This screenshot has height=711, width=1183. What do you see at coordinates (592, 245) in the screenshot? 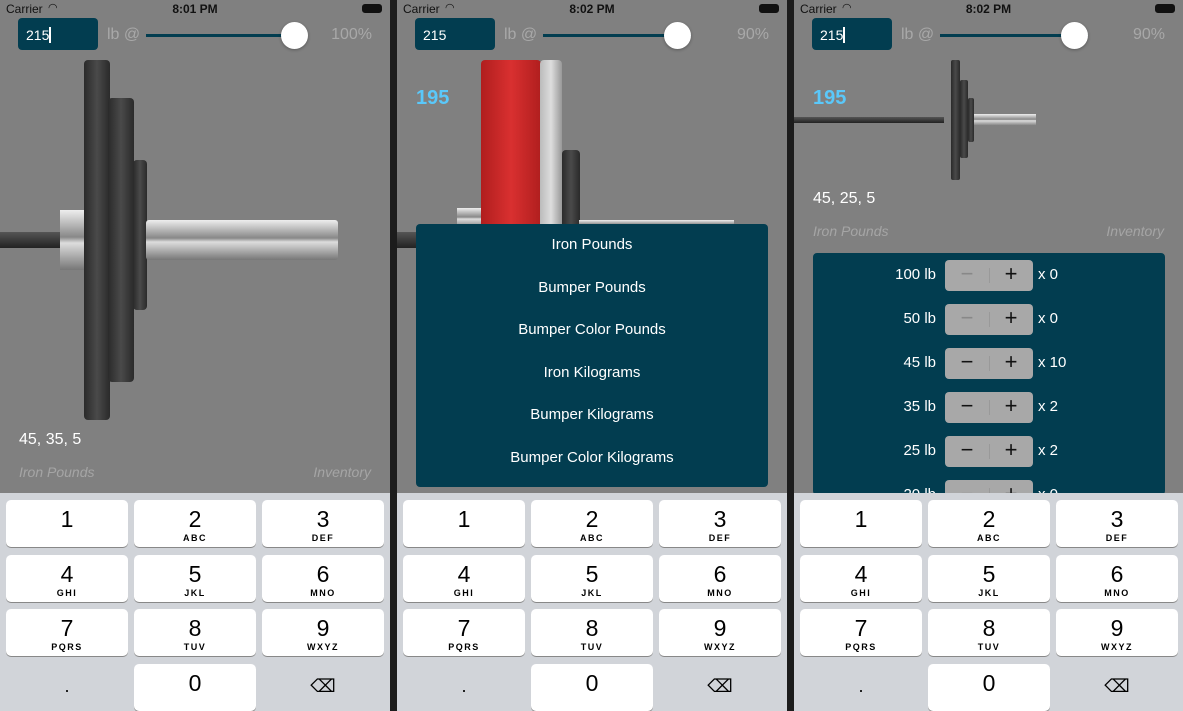
I see `menu-item-iron-pounds: Iron Pounds` at bounding box center [592, 245].